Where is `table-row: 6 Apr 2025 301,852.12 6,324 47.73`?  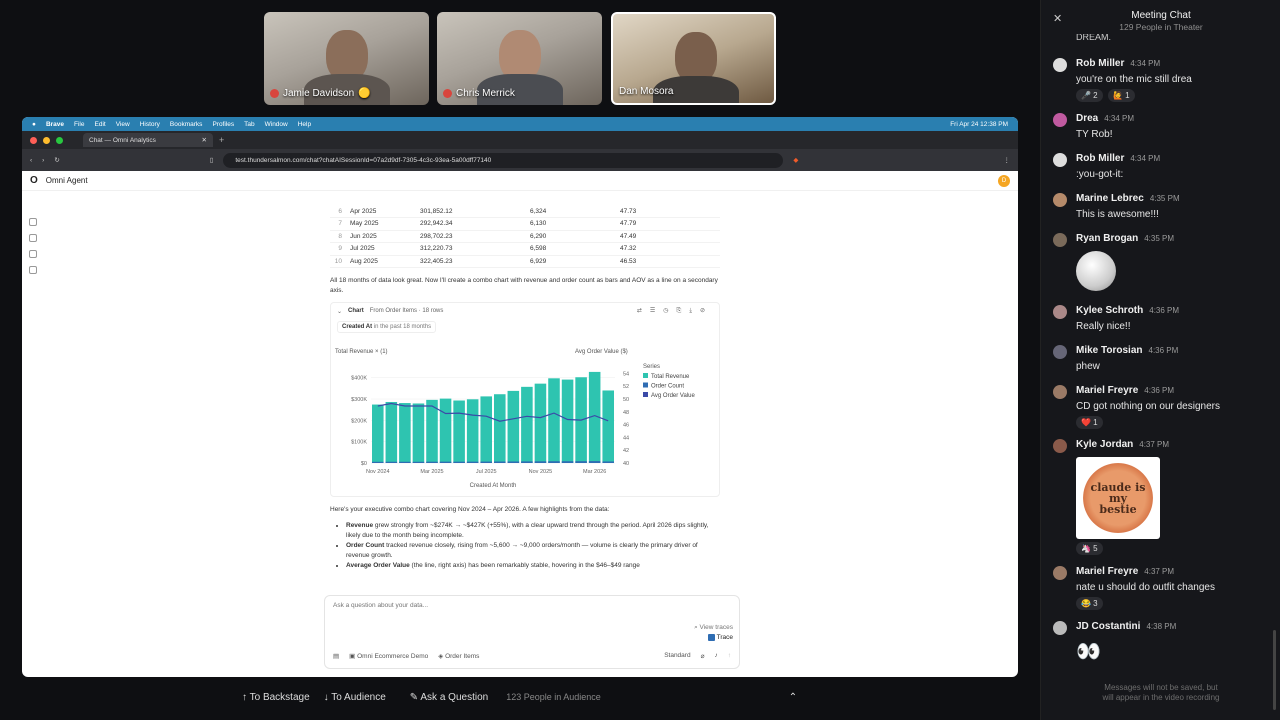 table-row: 6 Apr 2025 301,852.12 6,324 47.73 is located at coordinates (525, 211).